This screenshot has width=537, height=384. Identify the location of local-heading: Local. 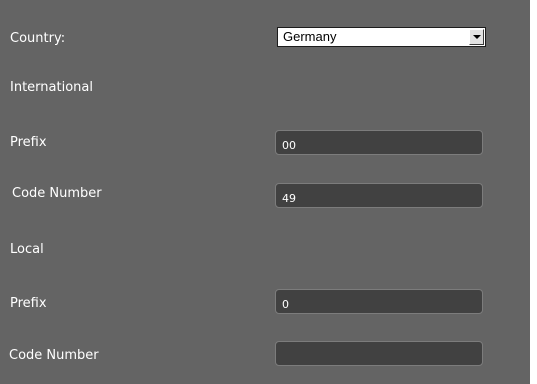
(27, 249).